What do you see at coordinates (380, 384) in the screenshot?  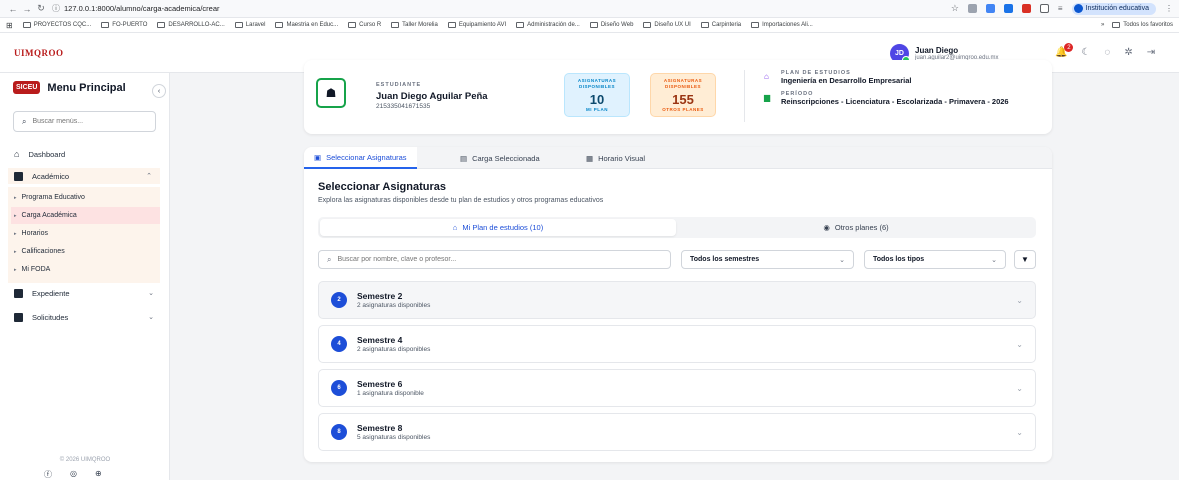 I see `semester-title: Semestre 6` at bounding box center [380, 384].